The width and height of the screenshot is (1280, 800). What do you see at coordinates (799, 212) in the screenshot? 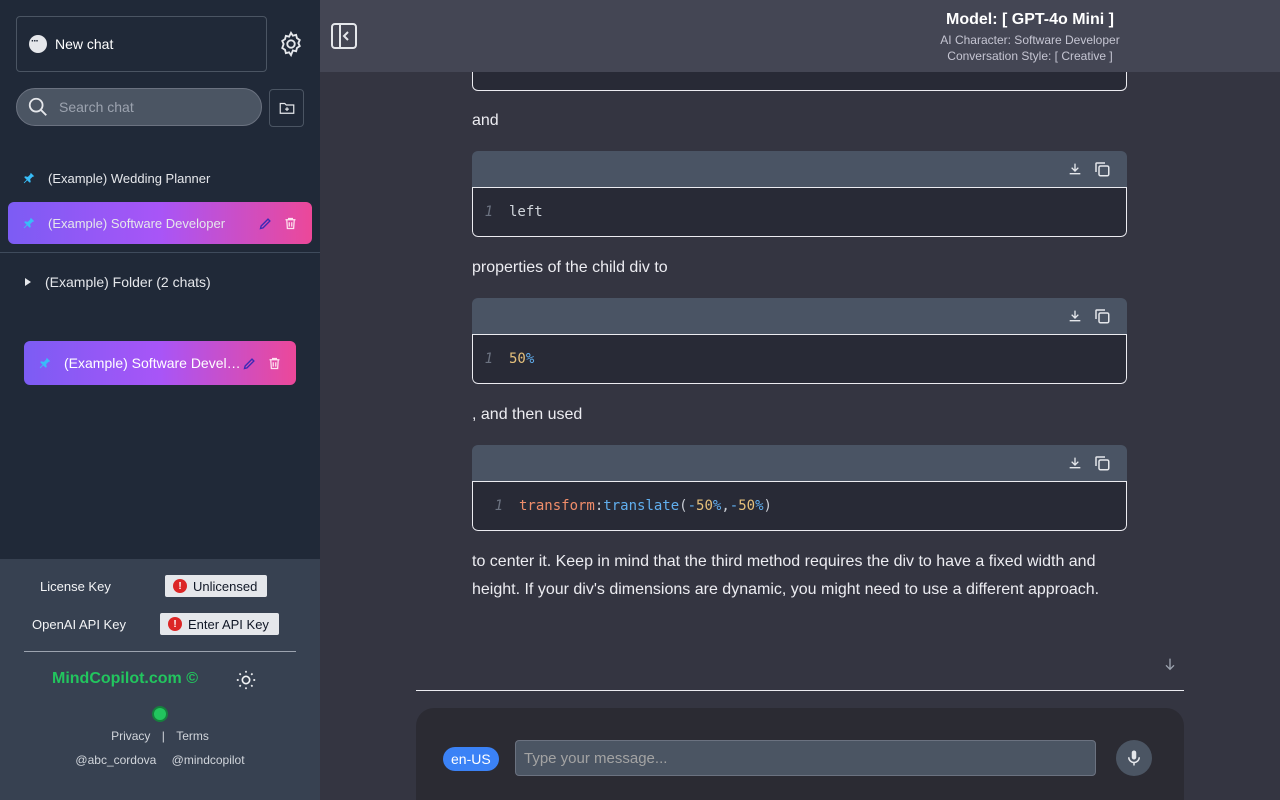
I see `code-block-body: 1 left` at bounding box center [799, 212].